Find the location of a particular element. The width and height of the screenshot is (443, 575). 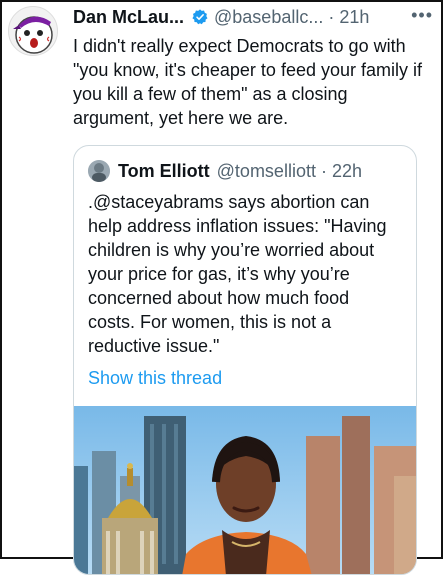

quoted-author-name: Tom Elliott is located at coordinates (164, 171).